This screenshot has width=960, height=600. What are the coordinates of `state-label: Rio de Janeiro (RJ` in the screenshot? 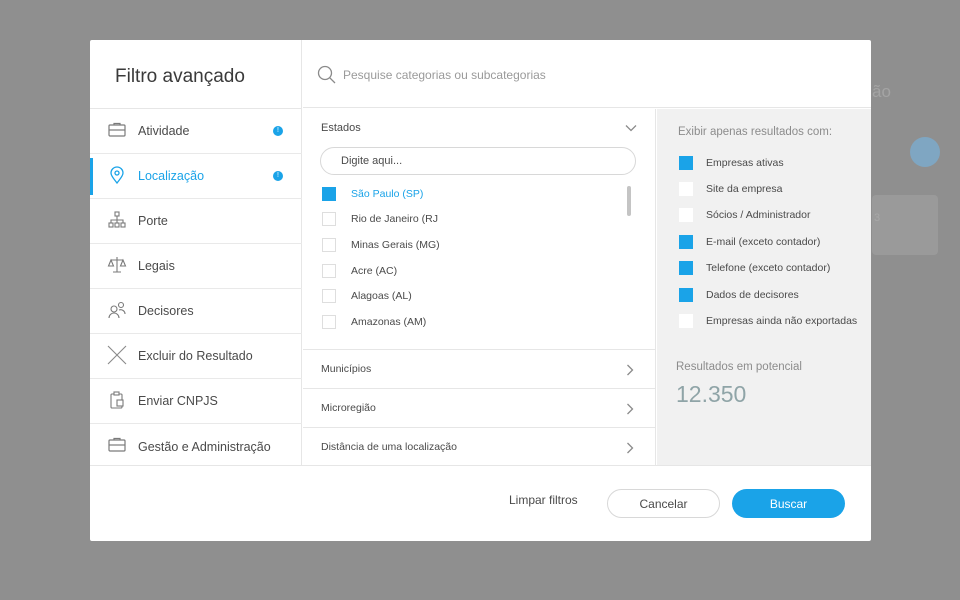 It's located at (394, 219).